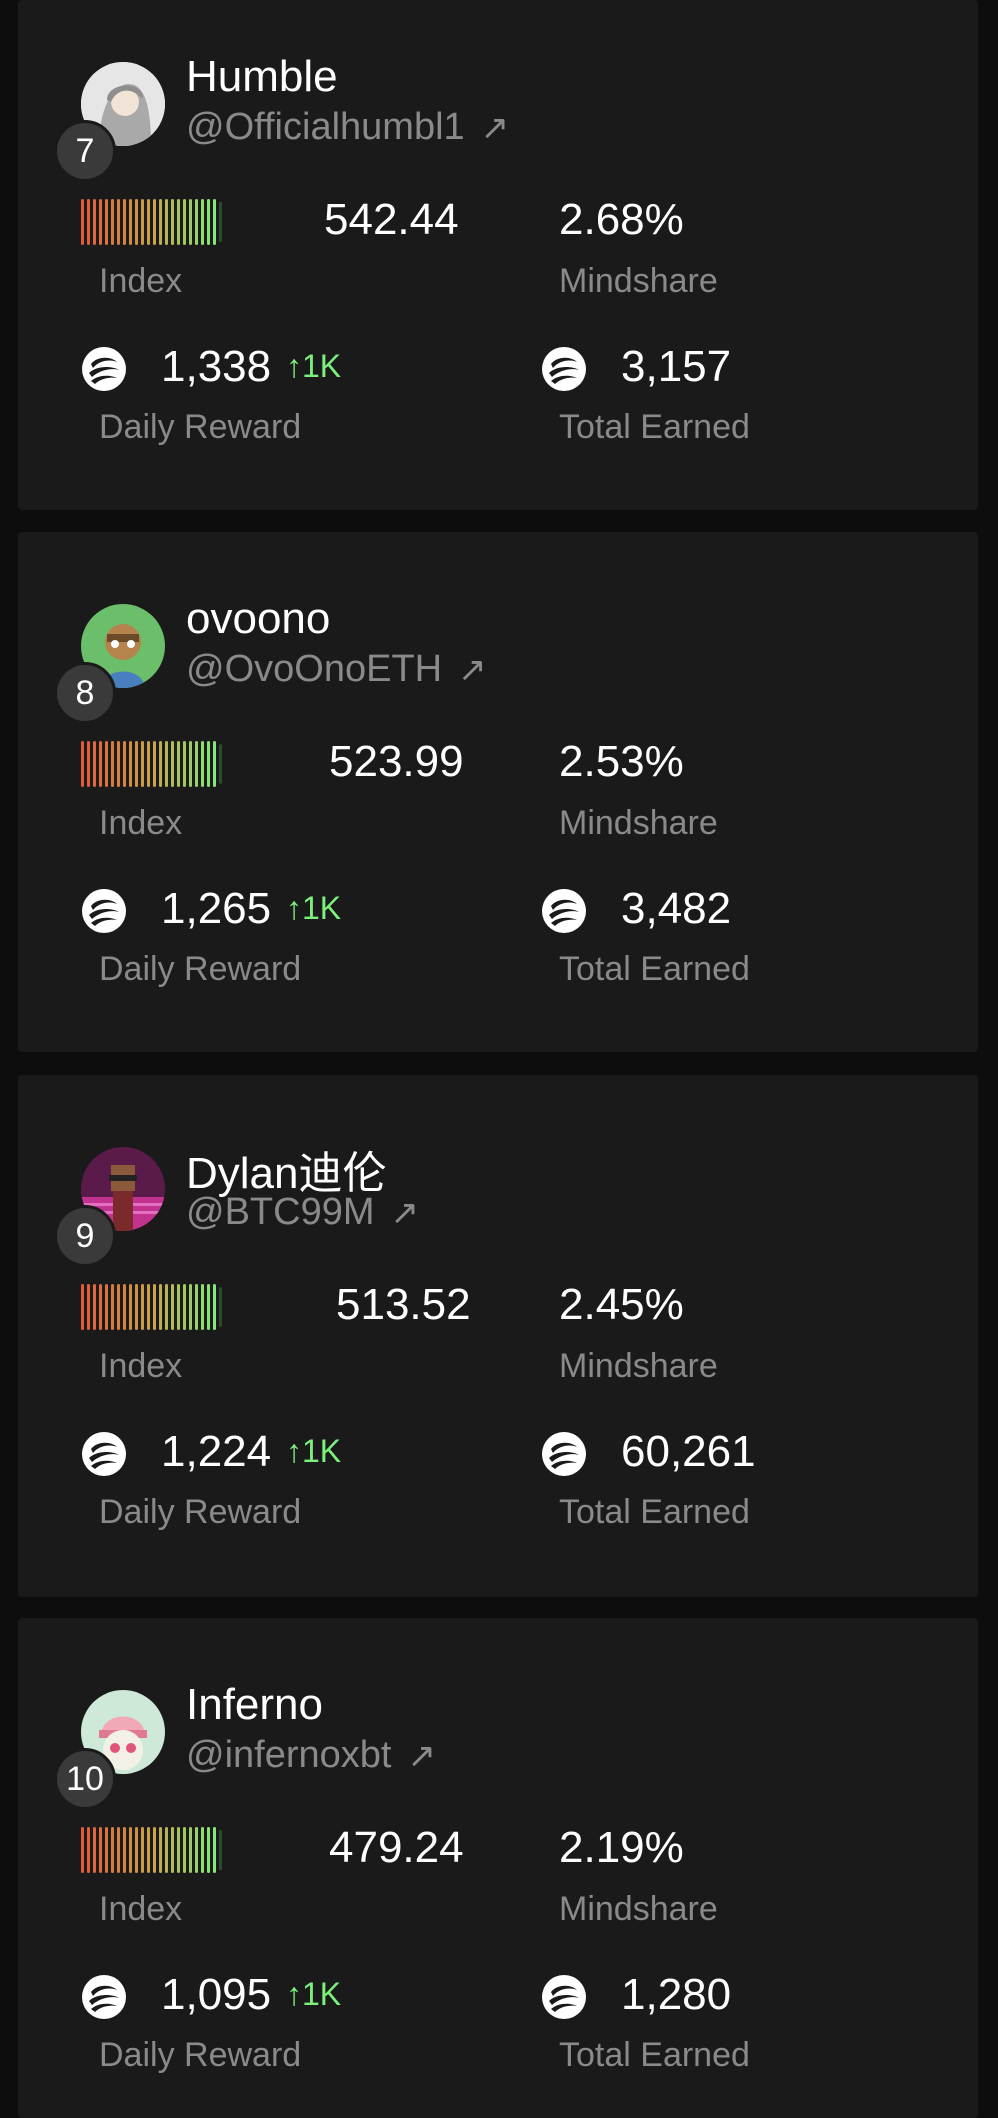  What do you see at coordinates (676, 908) in the screenshot?
I see `total-earned-value: 3,482` at bounding box center [676, 908].